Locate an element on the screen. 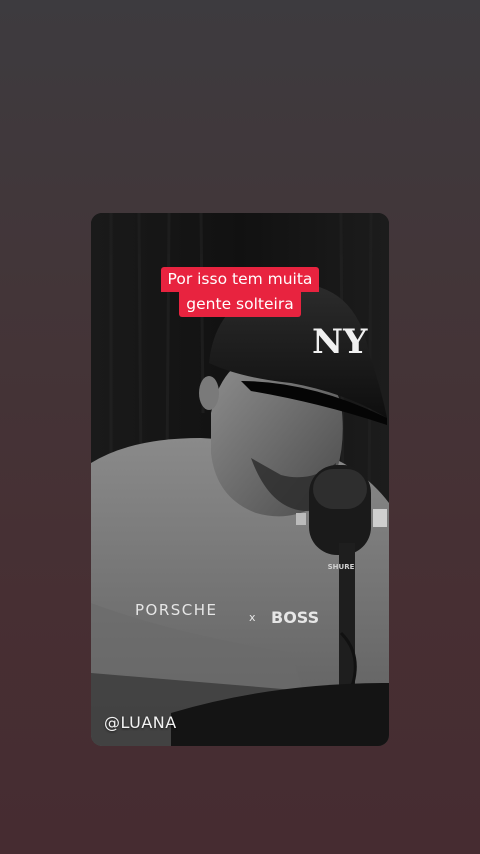 The image size is (480, 854). creator-watermark: @LUANA is located at coordinates (140, 722).